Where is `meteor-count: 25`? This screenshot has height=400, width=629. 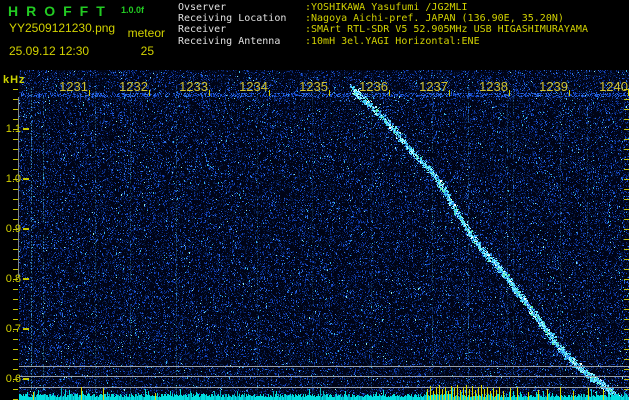
meteor-count: 25 is located at coordinates (147, 51).